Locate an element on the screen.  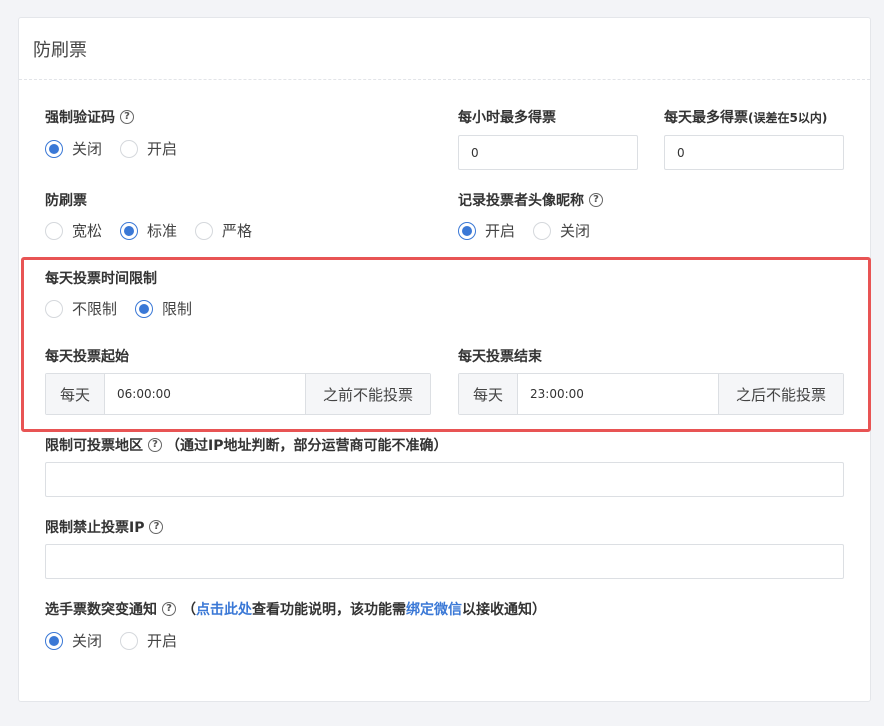
captcha-option-off: 关闭 is located at coordinates (73, 148).